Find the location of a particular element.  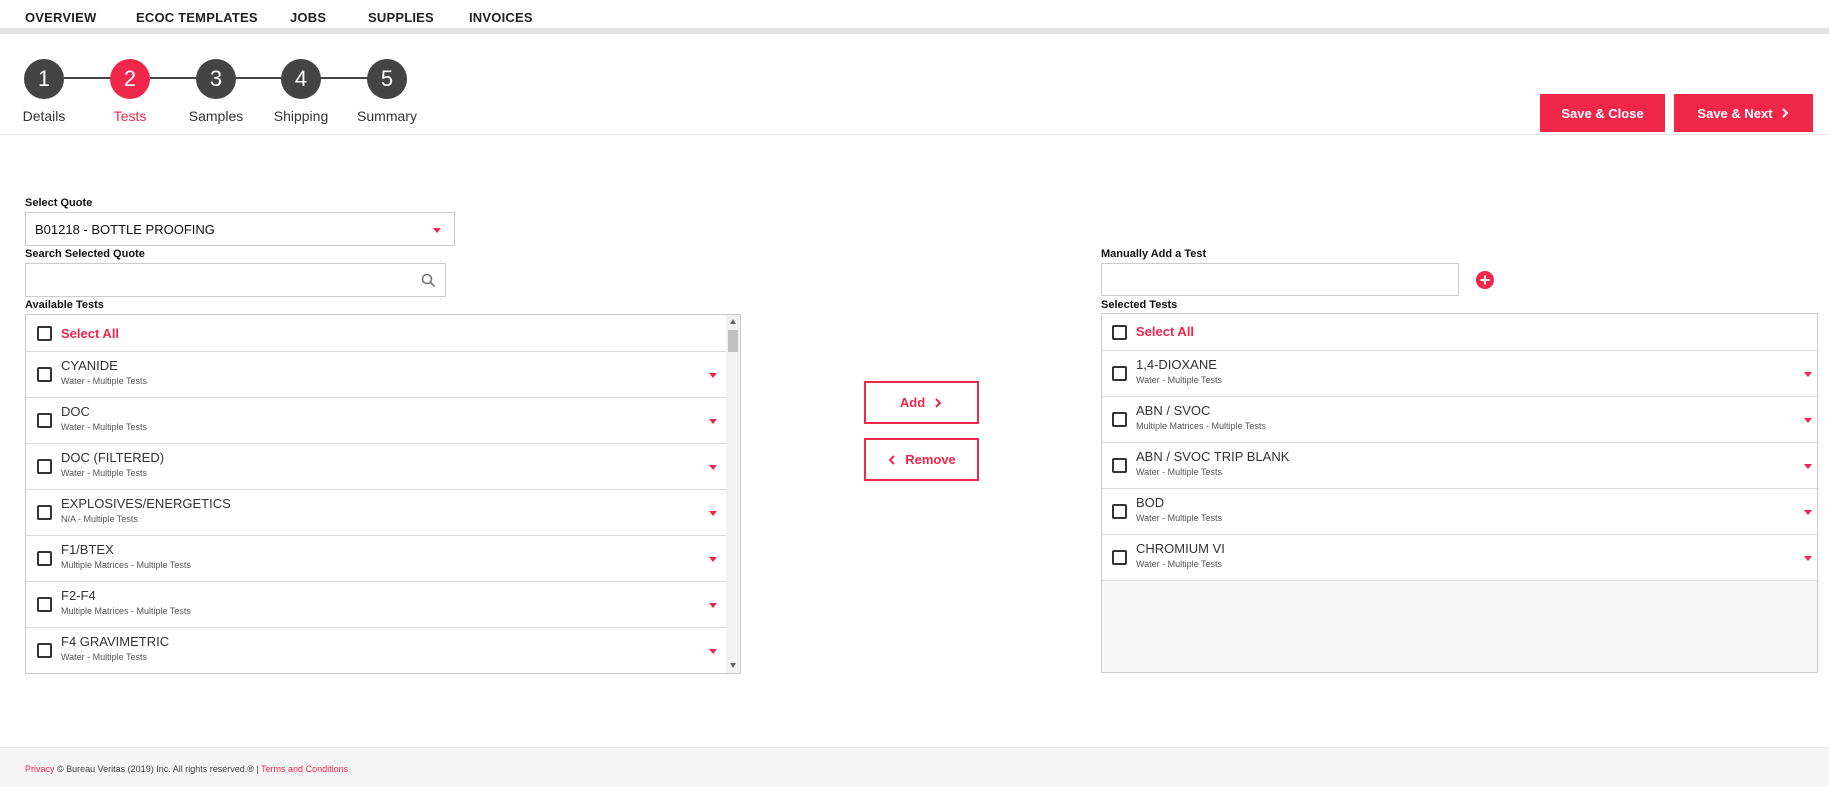

terms-link: Terms and Conditions is located at coordinates (304, 769).